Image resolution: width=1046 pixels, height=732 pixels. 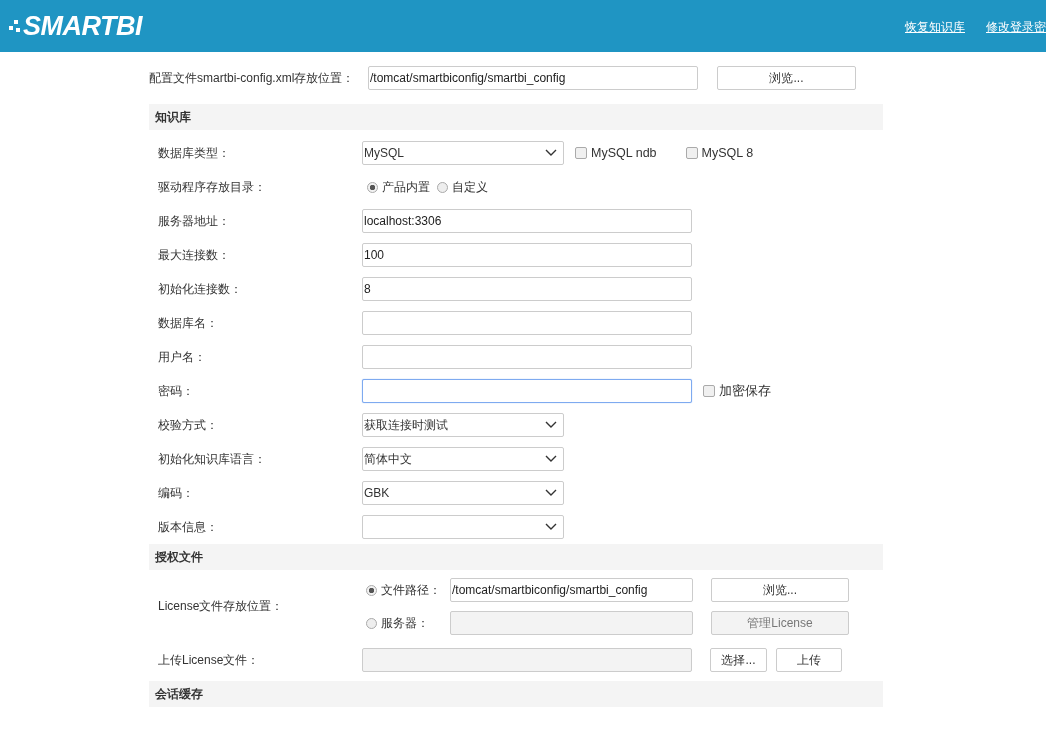 I want to click on field-label: 编码：, so click(x=176, y=493).